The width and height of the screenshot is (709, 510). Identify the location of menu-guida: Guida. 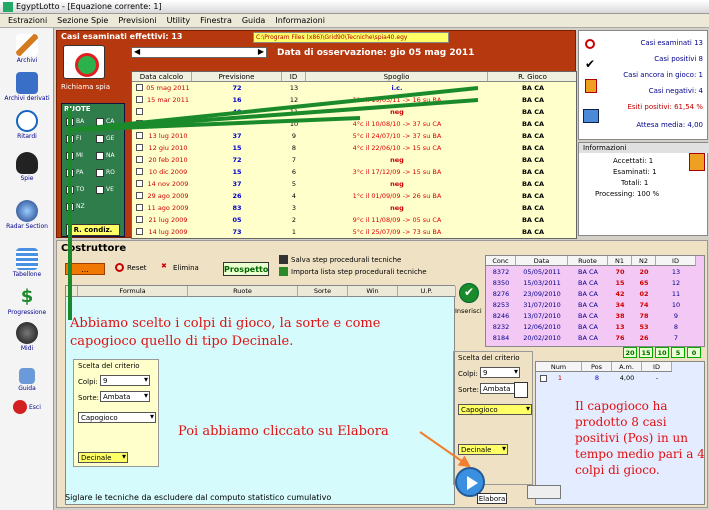
(253, 20).